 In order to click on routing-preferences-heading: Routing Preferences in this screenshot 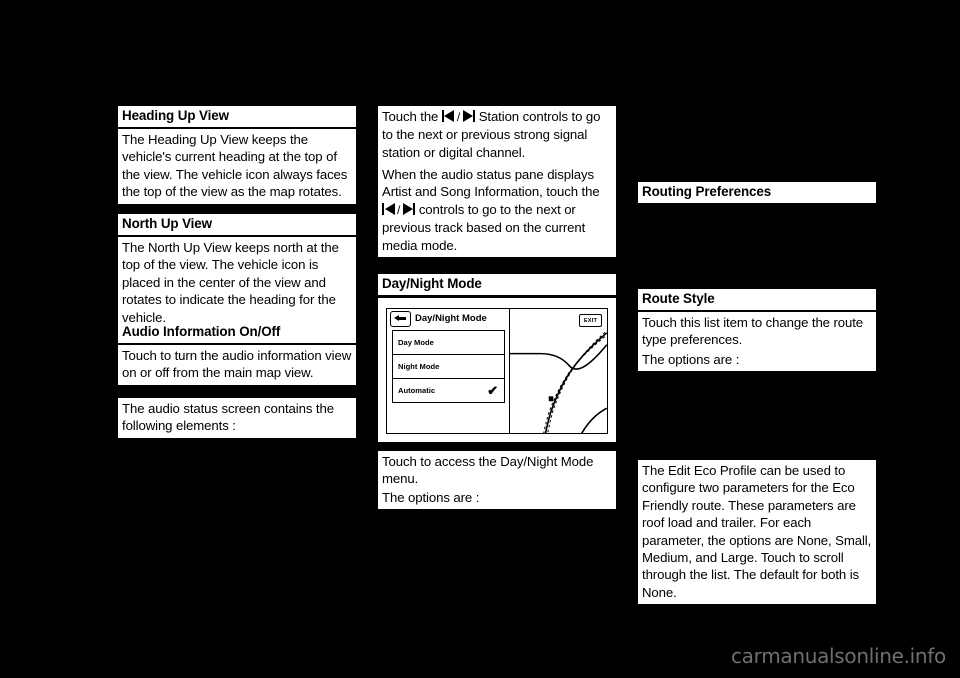, I will do `click(757, 192)`.